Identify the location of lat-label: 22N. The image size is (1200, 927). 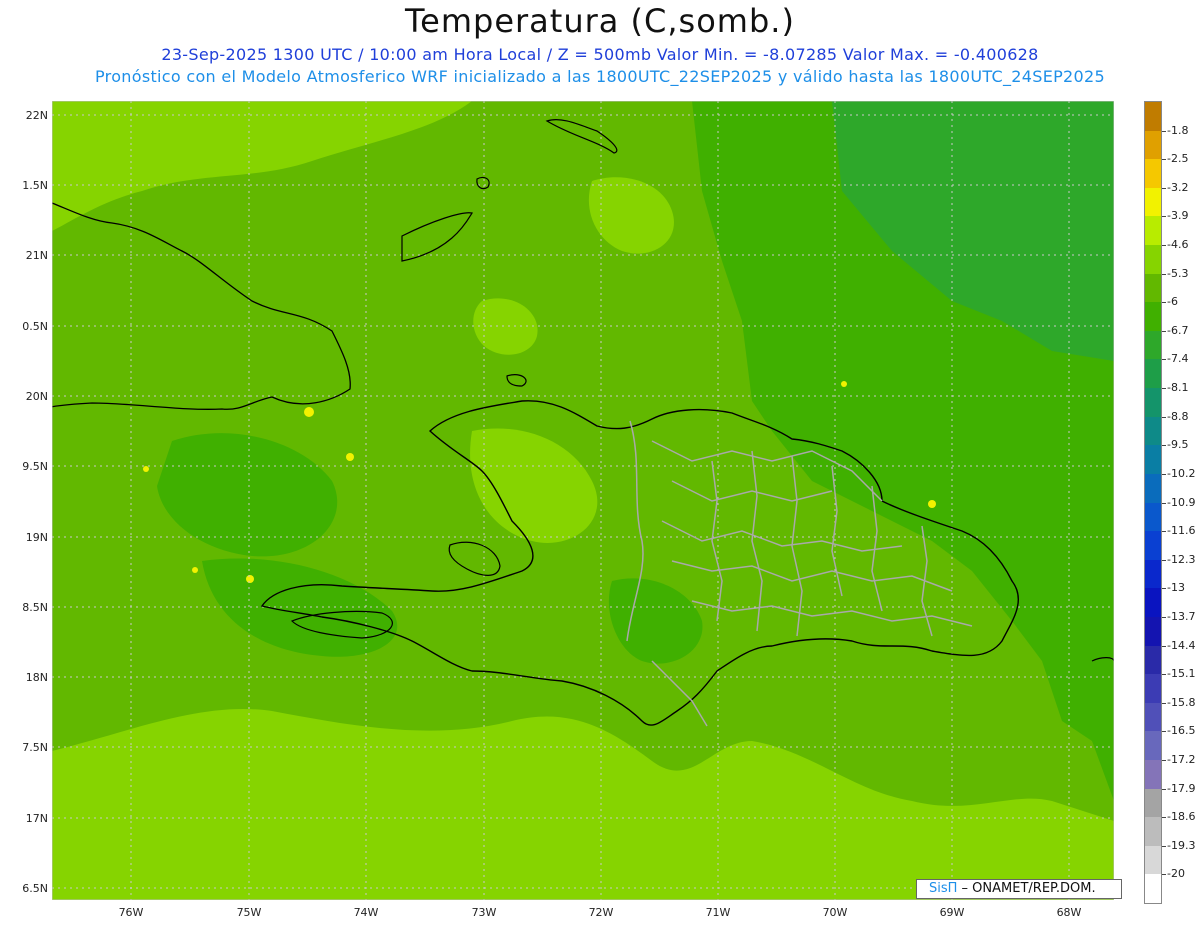
(36, 115).